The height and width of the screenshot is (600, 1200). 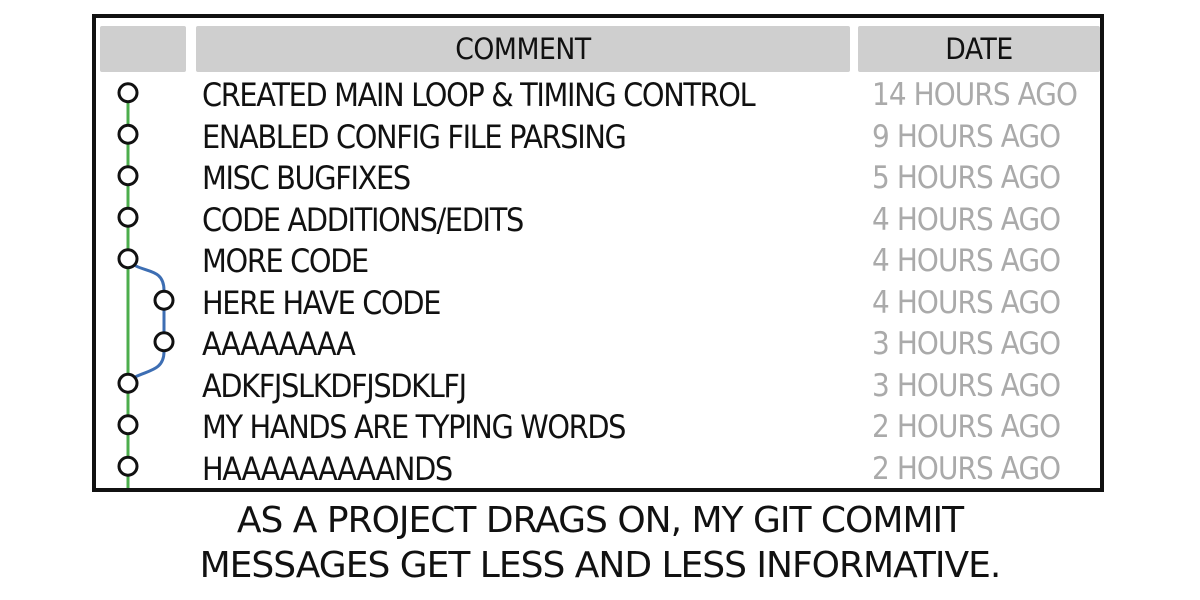 I want to click on commit-row: CODE ADDITIONS/EDITS 4 HOURS AGO, so click(x=598, y=220).